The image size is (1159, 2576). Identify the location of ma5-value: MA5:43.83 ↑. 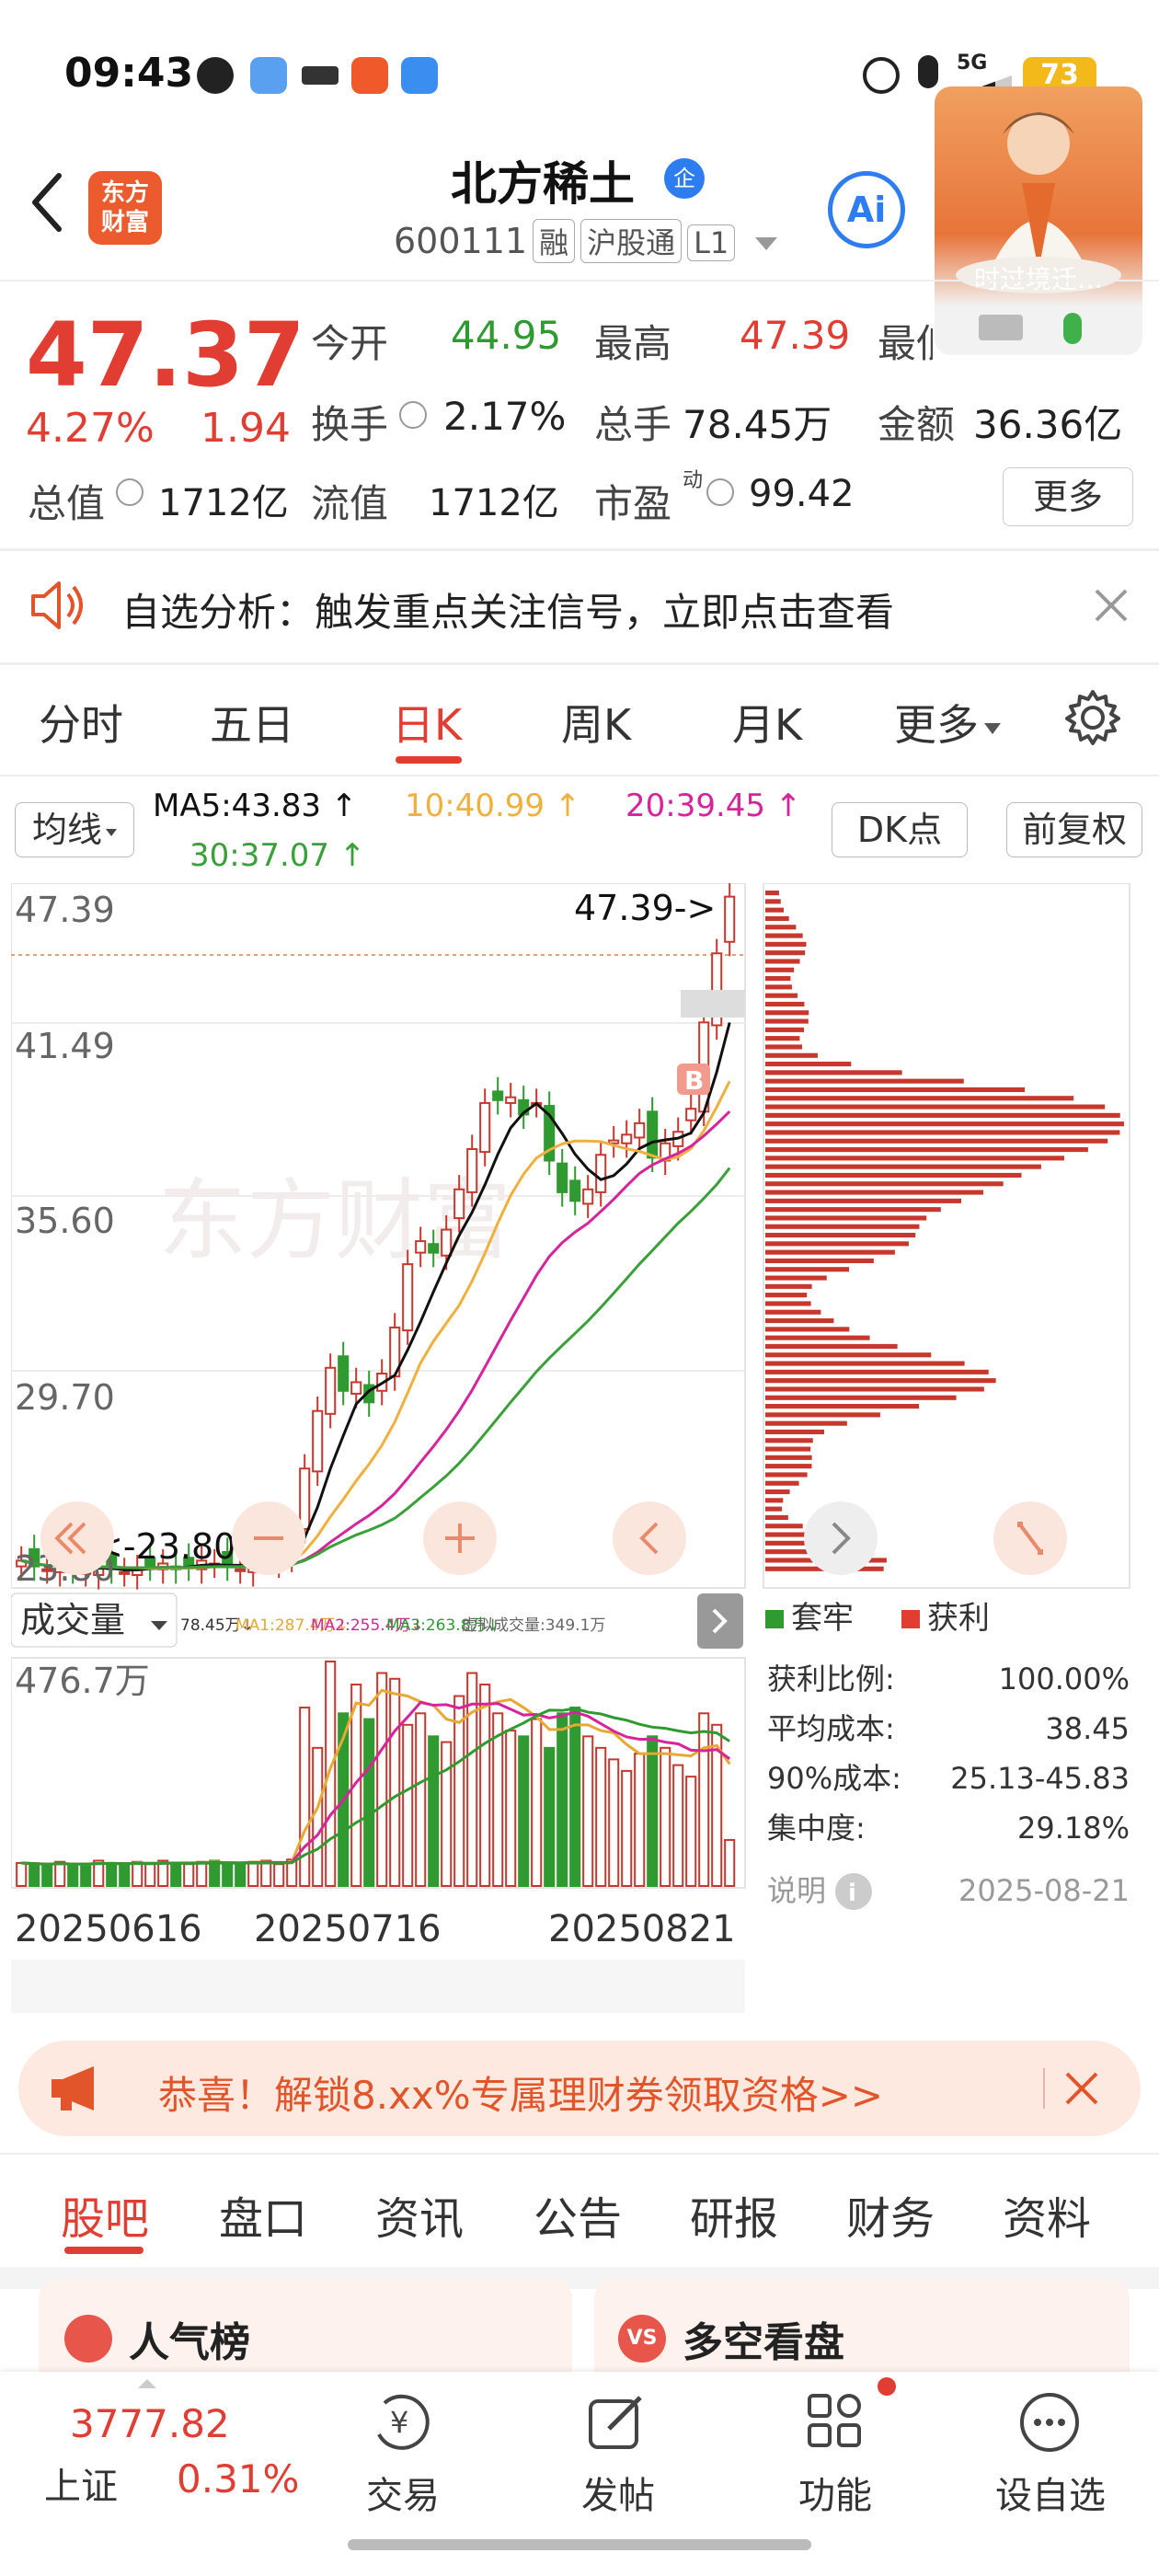
(255, 806).